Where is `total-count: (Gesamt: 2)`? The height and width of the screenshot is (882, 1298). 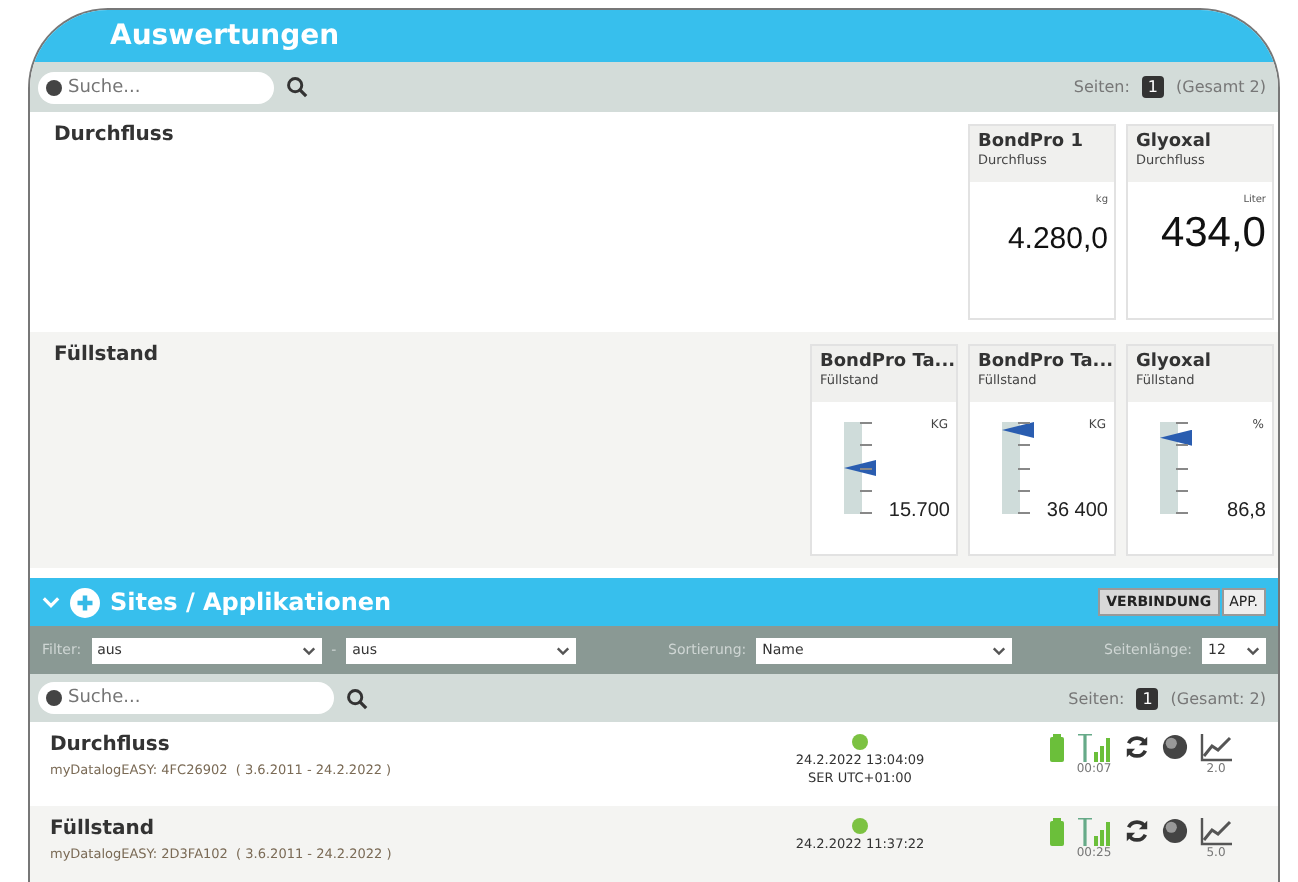
total-count: (Gesamt: 2) is located at coordinates (1218, 698).